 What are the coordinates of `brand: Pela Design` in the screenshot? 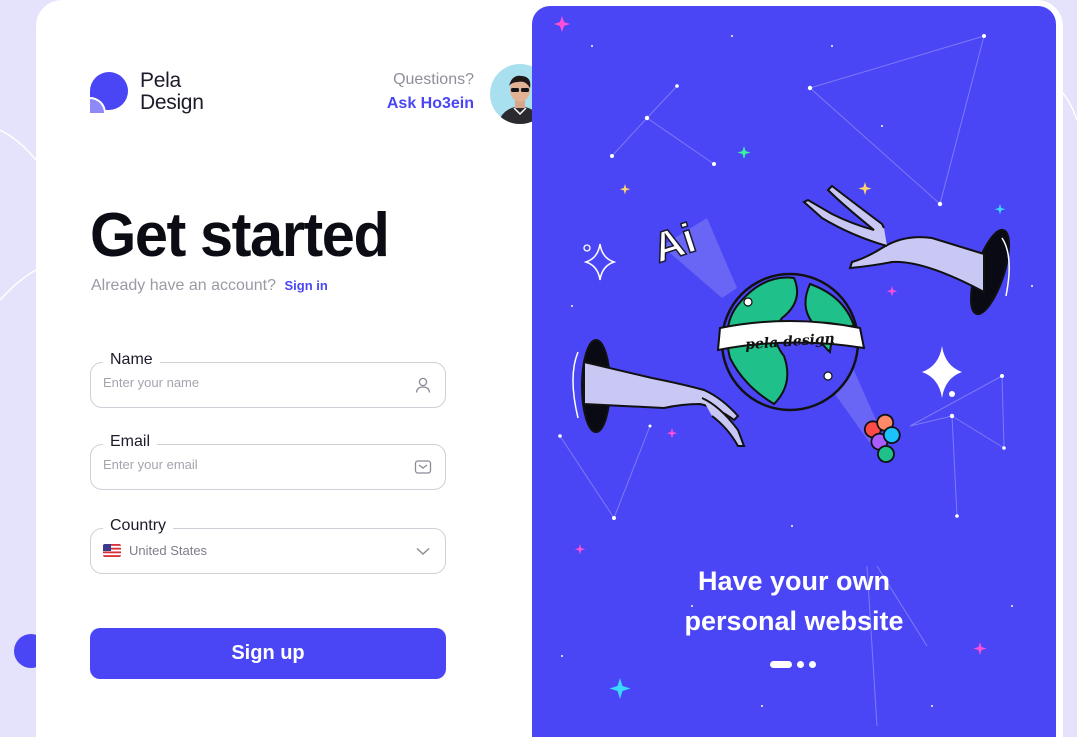 It's located at (147, 92).